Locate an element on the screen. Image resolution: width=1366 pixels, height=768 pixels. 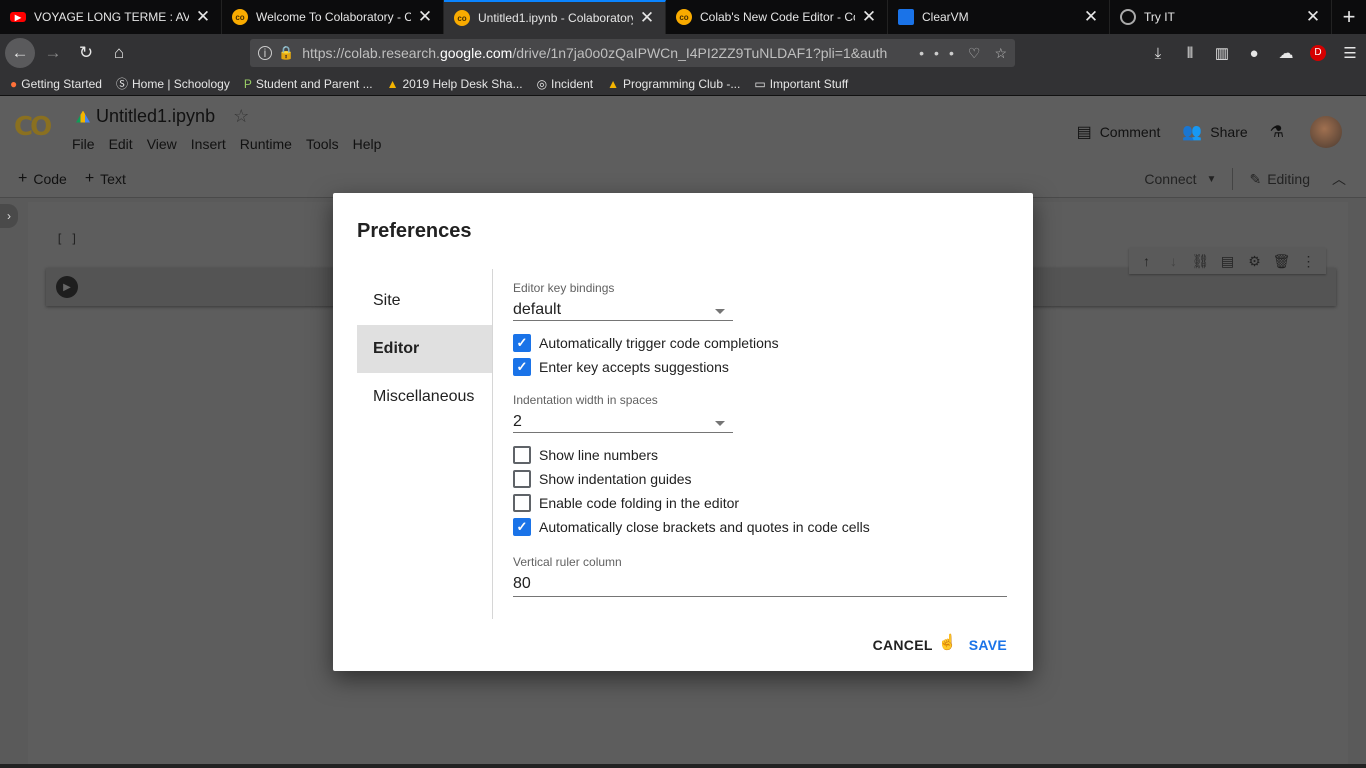
reload-icon: ↻ is located at coordinates (86, 53).